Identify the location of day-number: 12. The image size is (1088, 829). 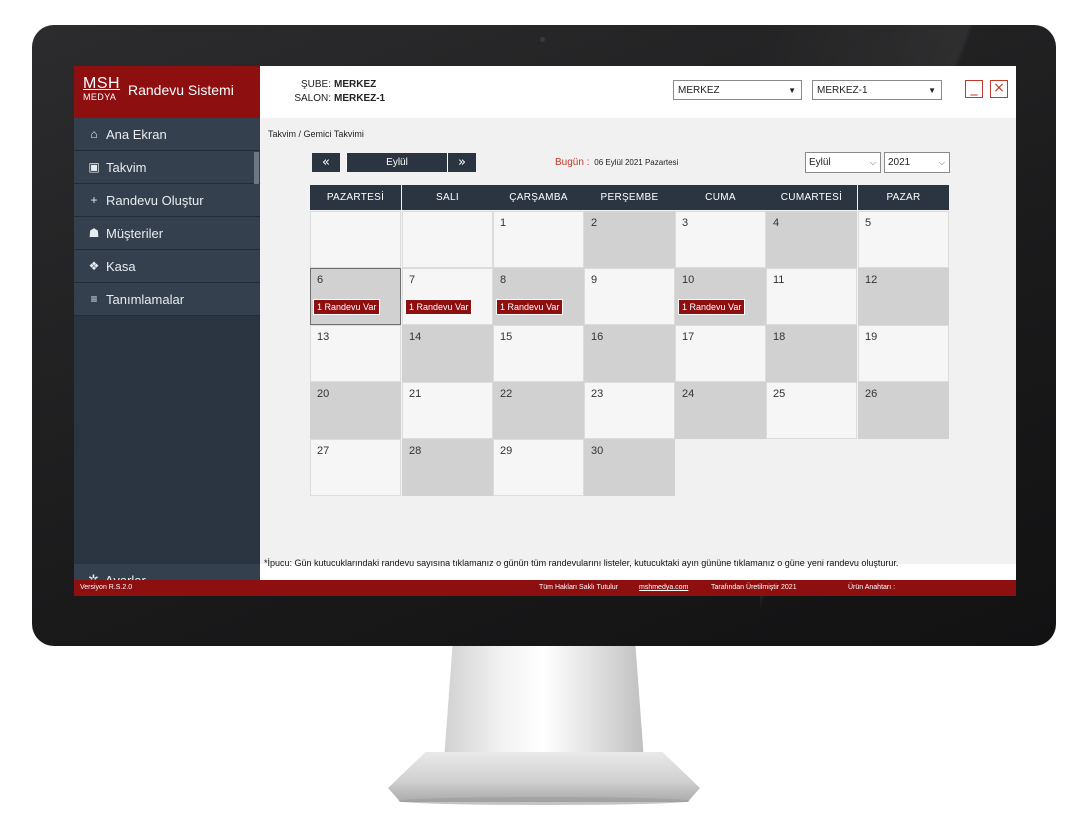
(871, 280).